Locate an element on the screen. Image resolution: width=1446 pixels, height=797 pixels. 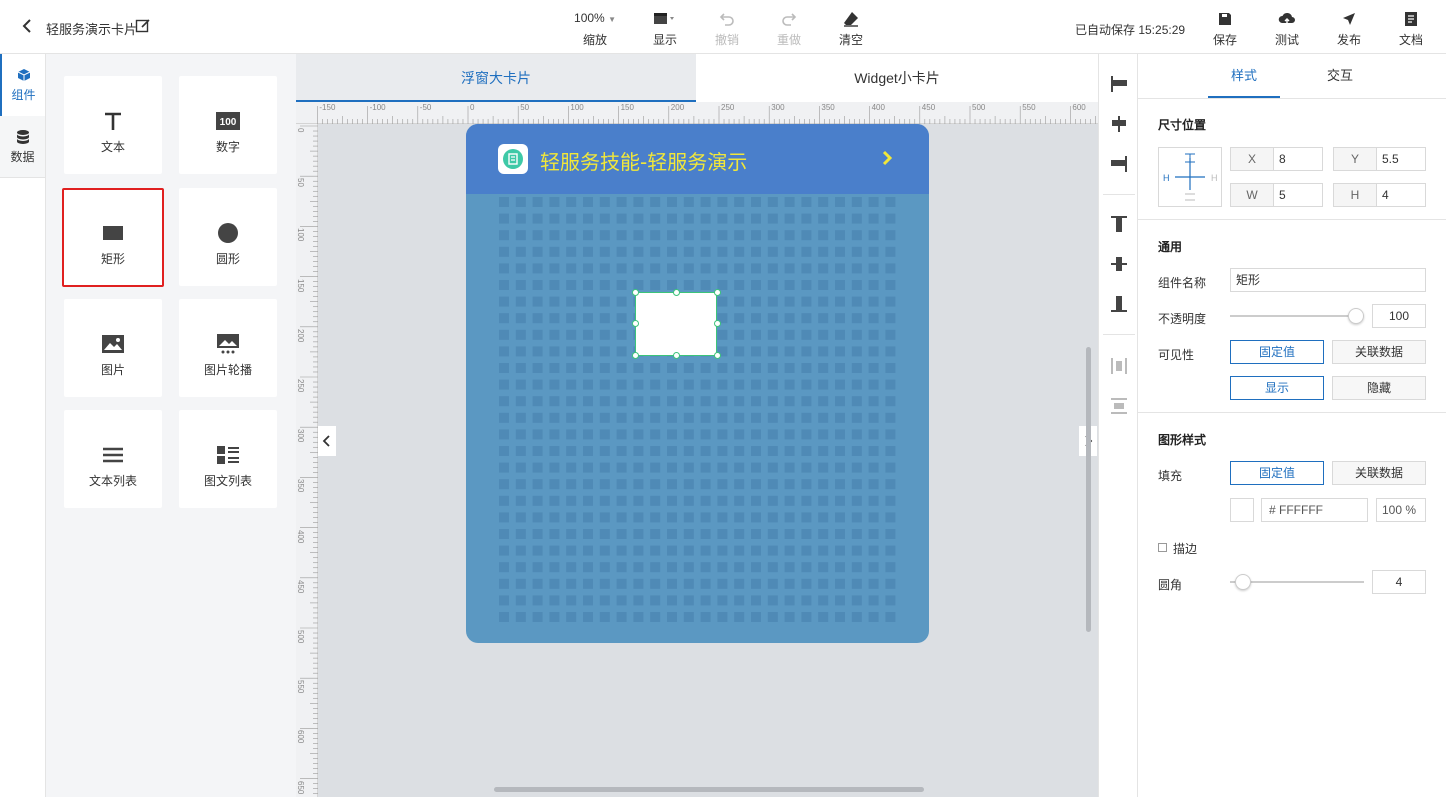
resize-handle-nw is located at coordinates (635, 292).